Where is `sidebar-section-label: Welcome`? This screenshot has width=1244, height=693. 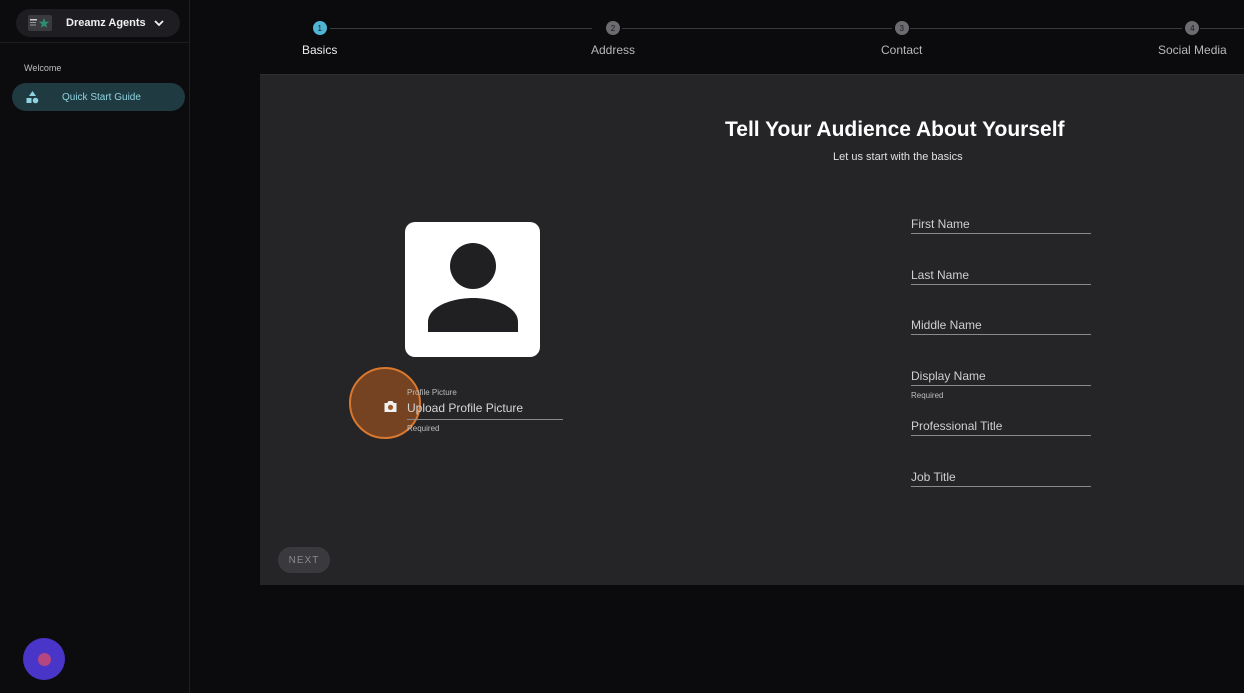 sidebar-section-label: Welcome is located at coordinates (43, 68).